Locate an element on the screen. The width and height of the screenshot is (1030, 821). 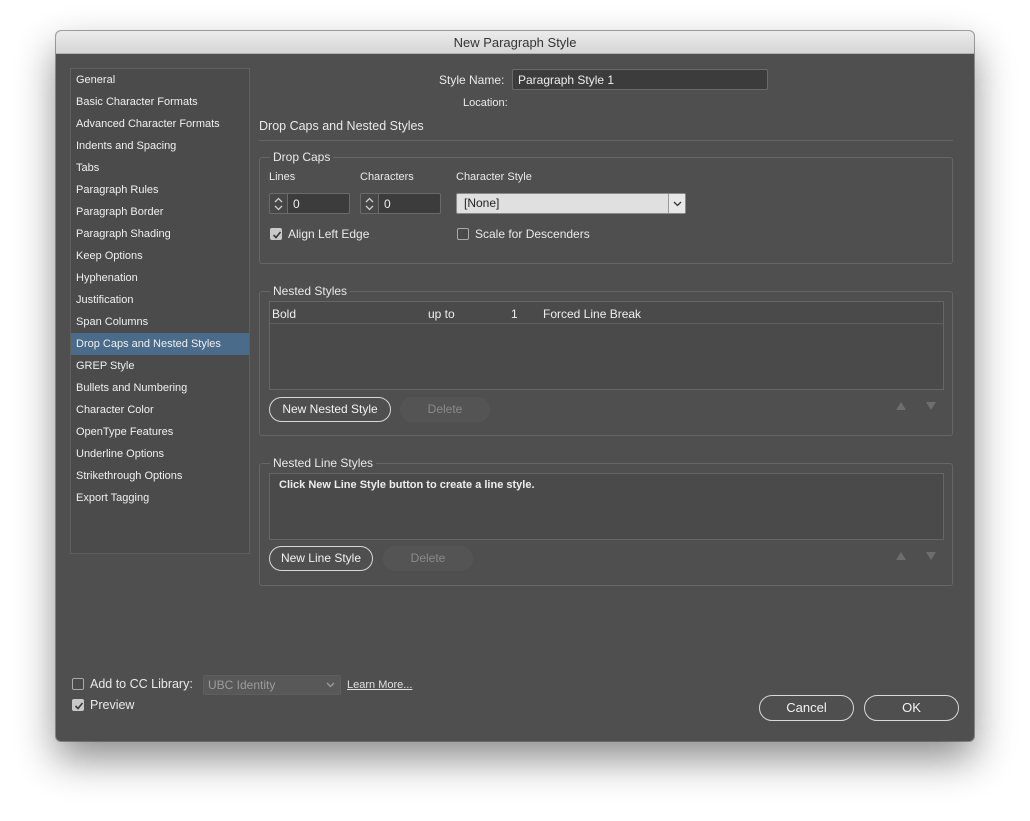
scale-for-descenders-label: Scale for Descenders is located at coordinates (532, 234).